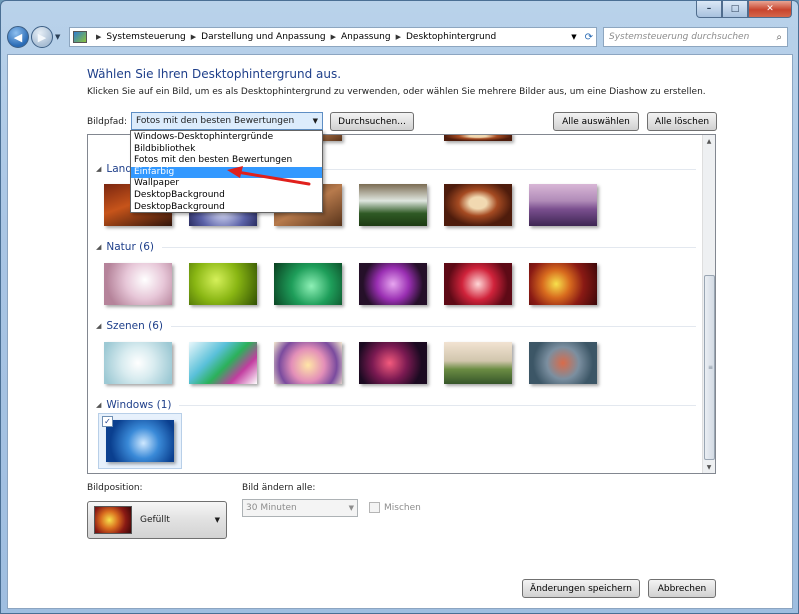 Image resolution: width=799 pixels, height=614 pixels. Describe the element at coordinates (279, 488) in the screenshot. I see `change-interval-label: Bild ändern alle:` at that location.